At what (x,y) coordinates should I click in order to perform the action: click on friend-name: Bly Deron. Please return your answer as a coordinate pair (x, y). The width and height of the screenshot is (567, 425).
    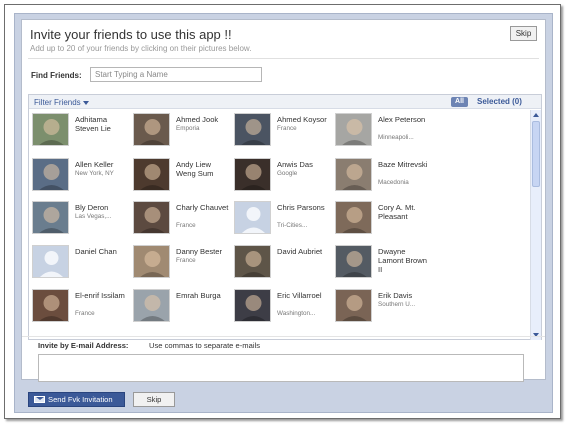
    Looking at the image, I should click on (92, 207).